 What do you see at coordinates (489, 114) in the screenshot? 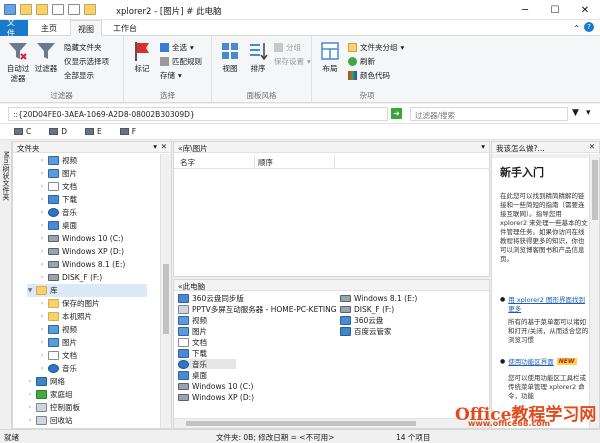
I see `search-input: 过滤器/搜索` at bounding box center [489, 114].